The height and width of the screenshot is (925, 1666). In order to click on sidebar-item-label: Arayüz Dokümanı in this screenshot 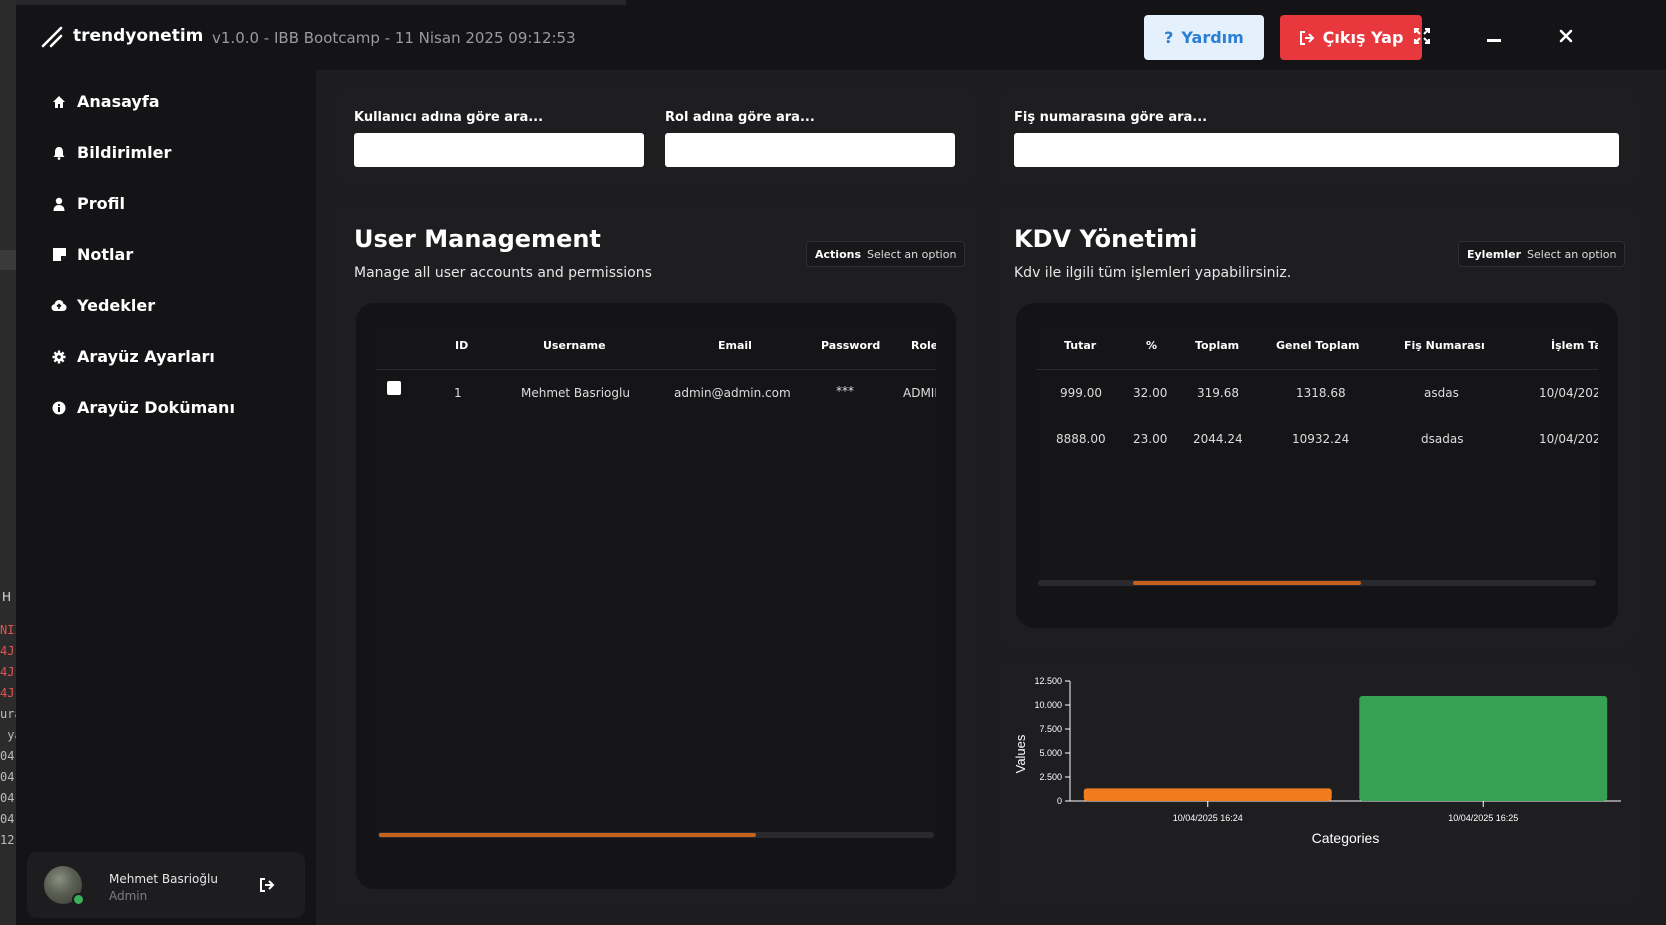, I will do `click(156, 407)`.